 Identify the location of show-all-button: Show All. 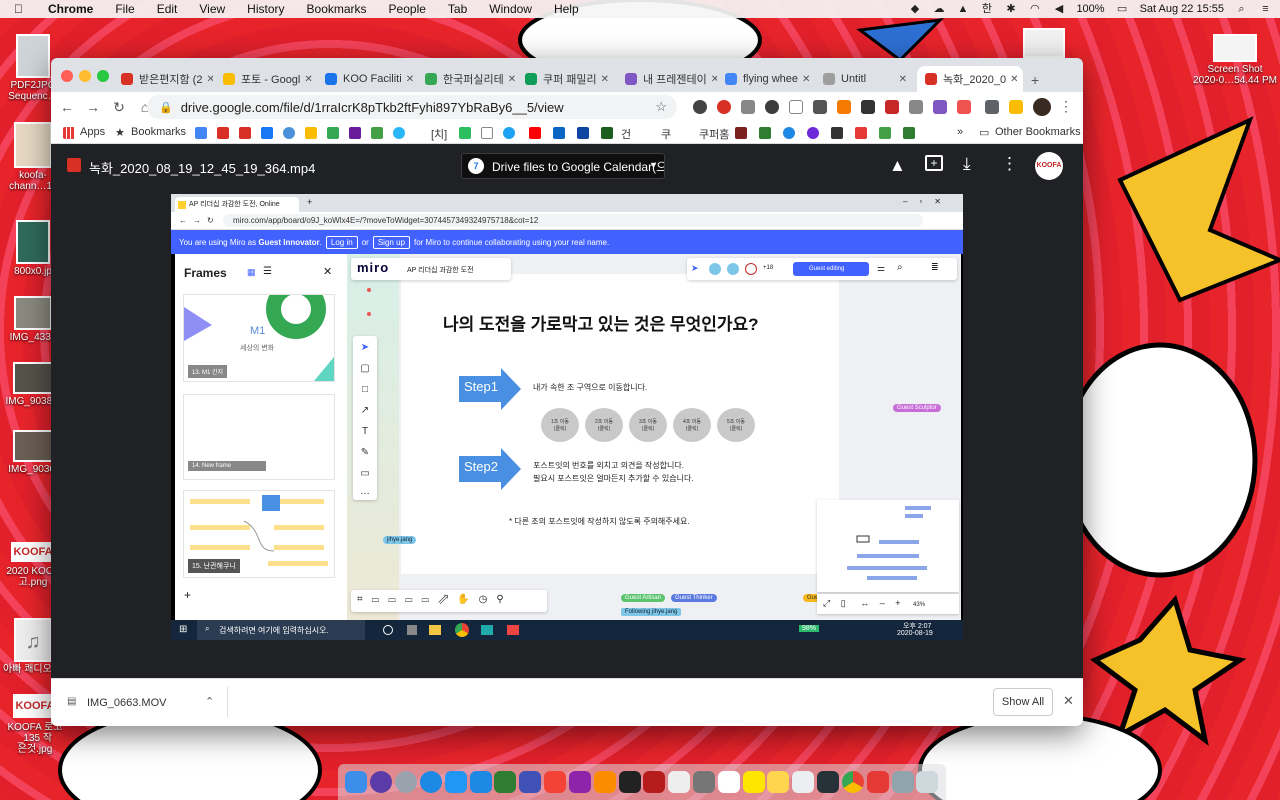
(1023, 702).